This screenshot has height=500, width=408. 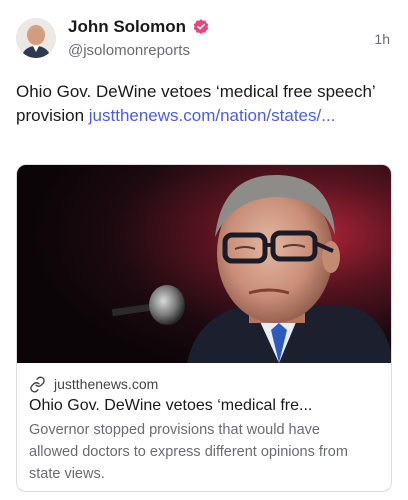 I want to click on author-handle: @jsolomonreports, so click(x=129, y=50).